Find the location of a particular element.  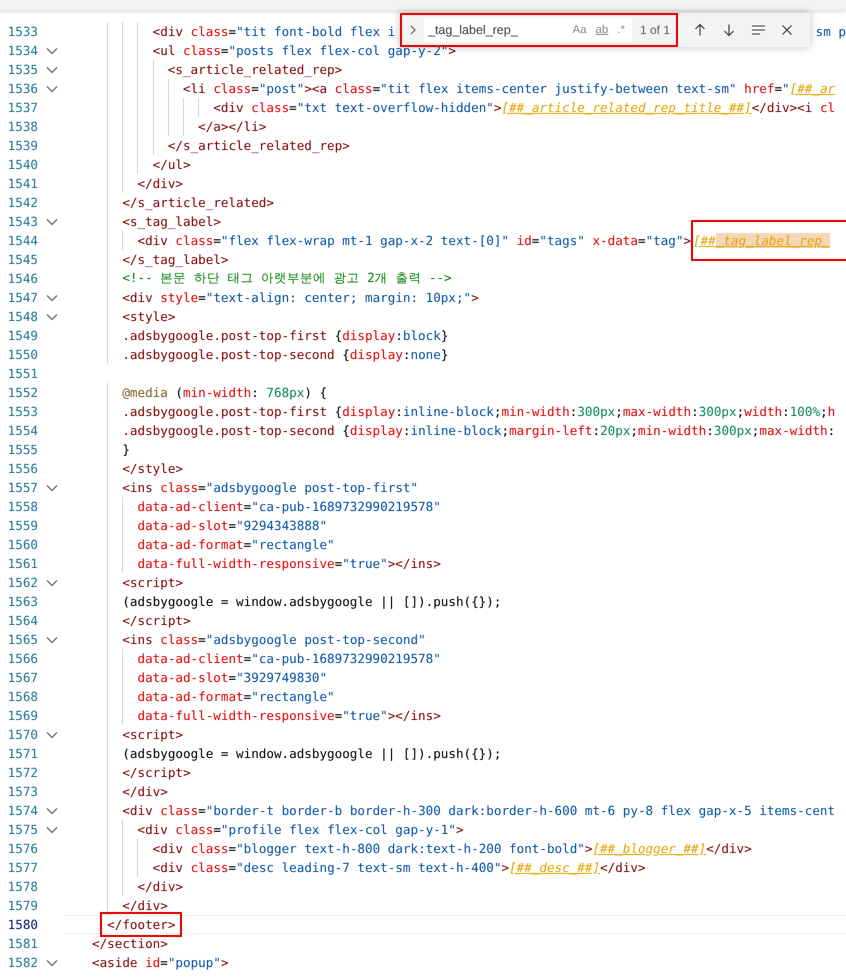

line-number: 1559 is located at coordinates (22, 525).